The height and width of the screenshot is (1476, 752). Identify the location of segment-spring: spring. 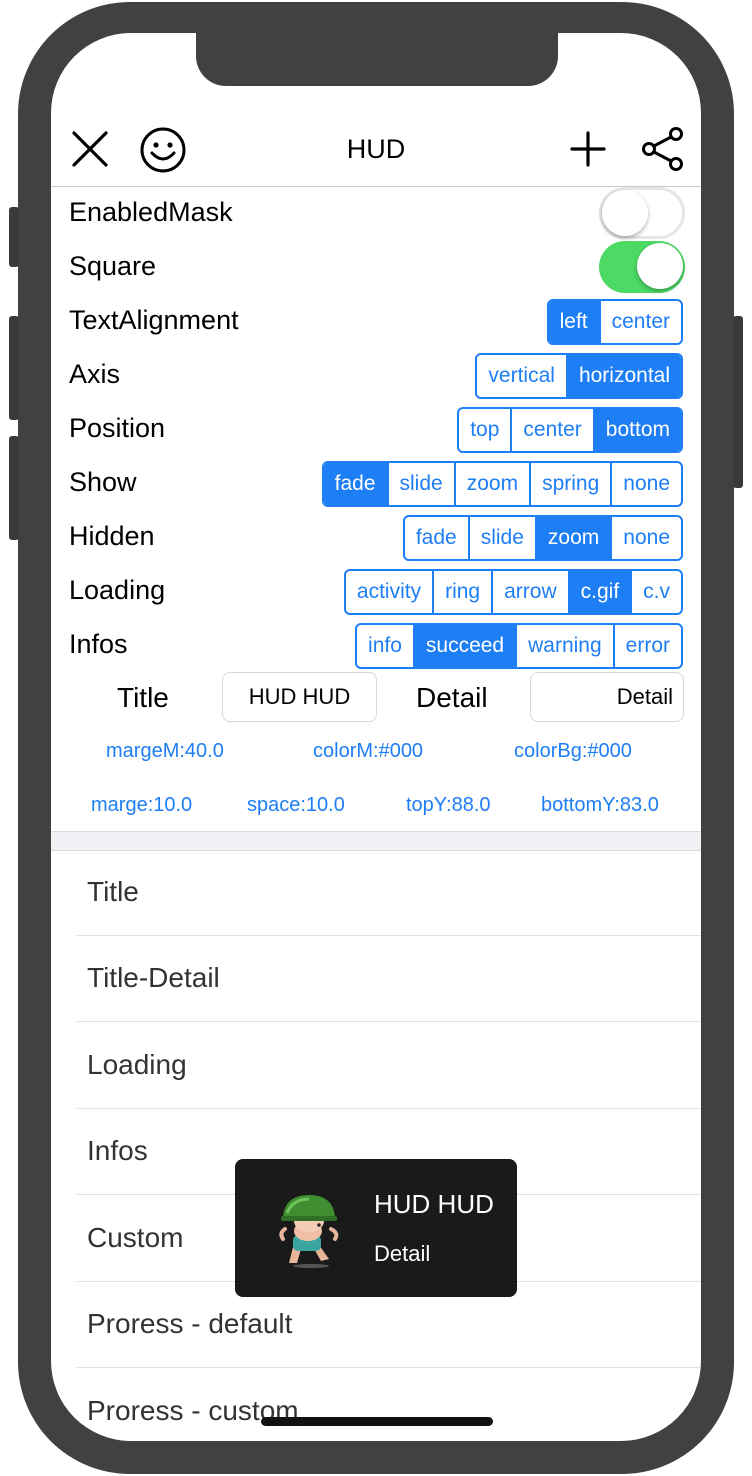
(569, 484).